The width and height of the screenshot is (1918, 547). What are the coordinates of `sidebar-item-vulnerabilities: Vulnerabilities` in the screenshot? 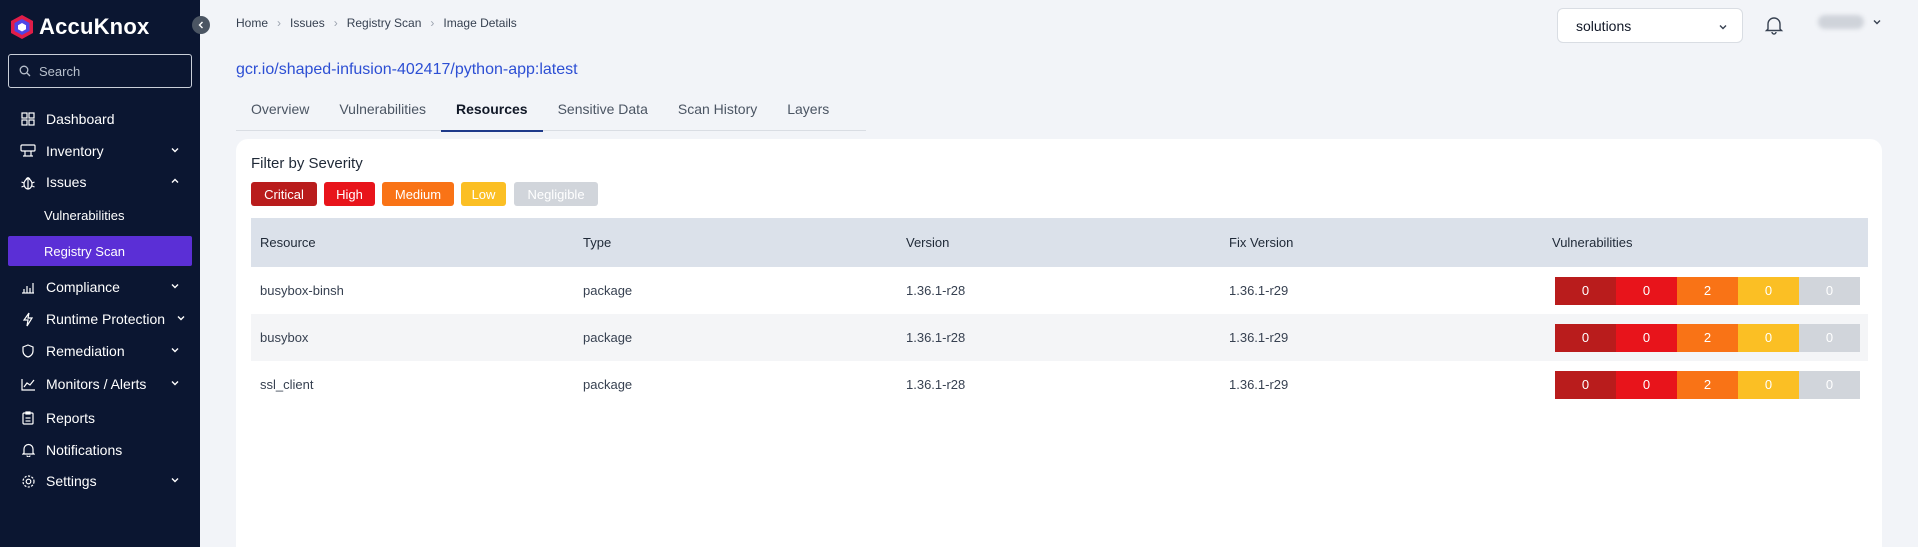 It's located at (100, 215).